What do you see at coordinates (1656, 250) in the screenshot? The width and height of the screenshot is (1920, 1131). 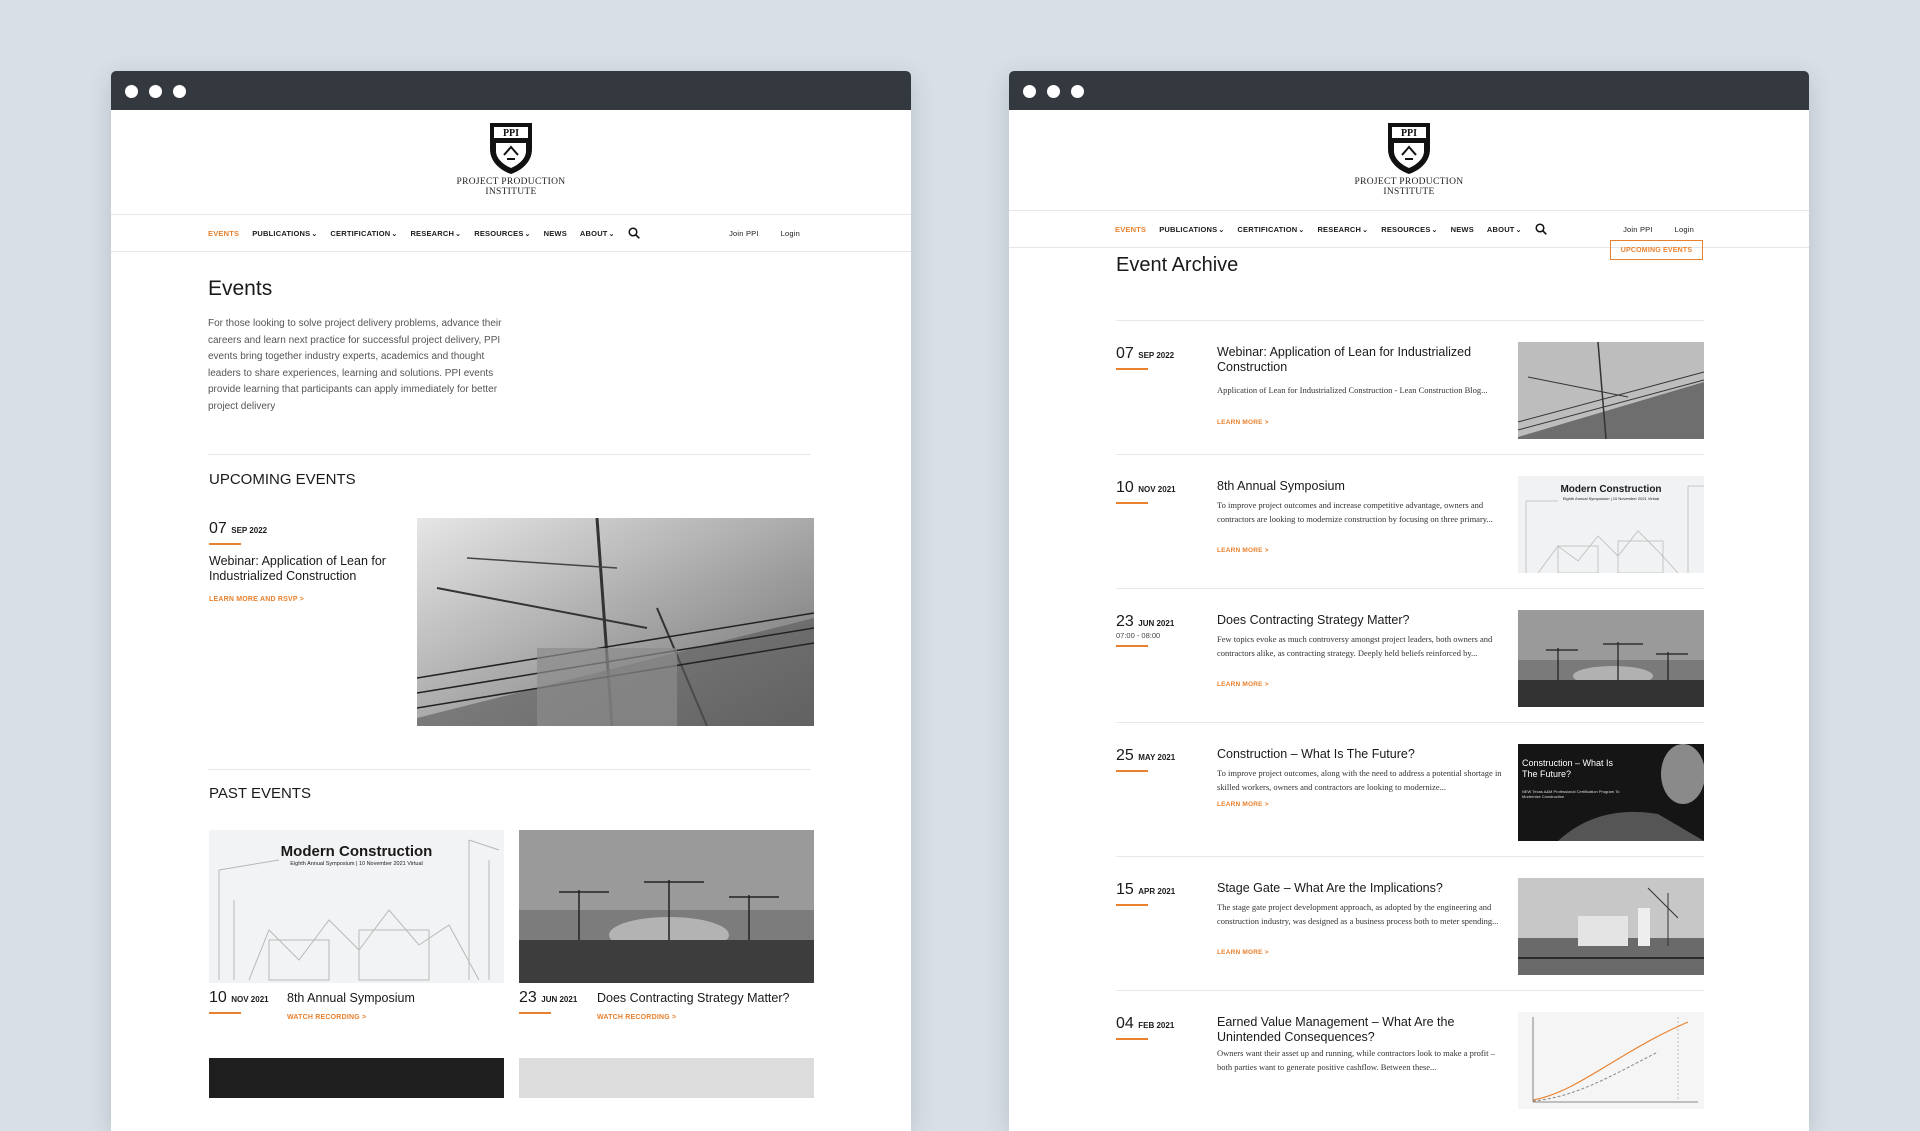 I see `upcoming-events-button: UPCOMING EVENTS` at bounding box center [1656, 250].